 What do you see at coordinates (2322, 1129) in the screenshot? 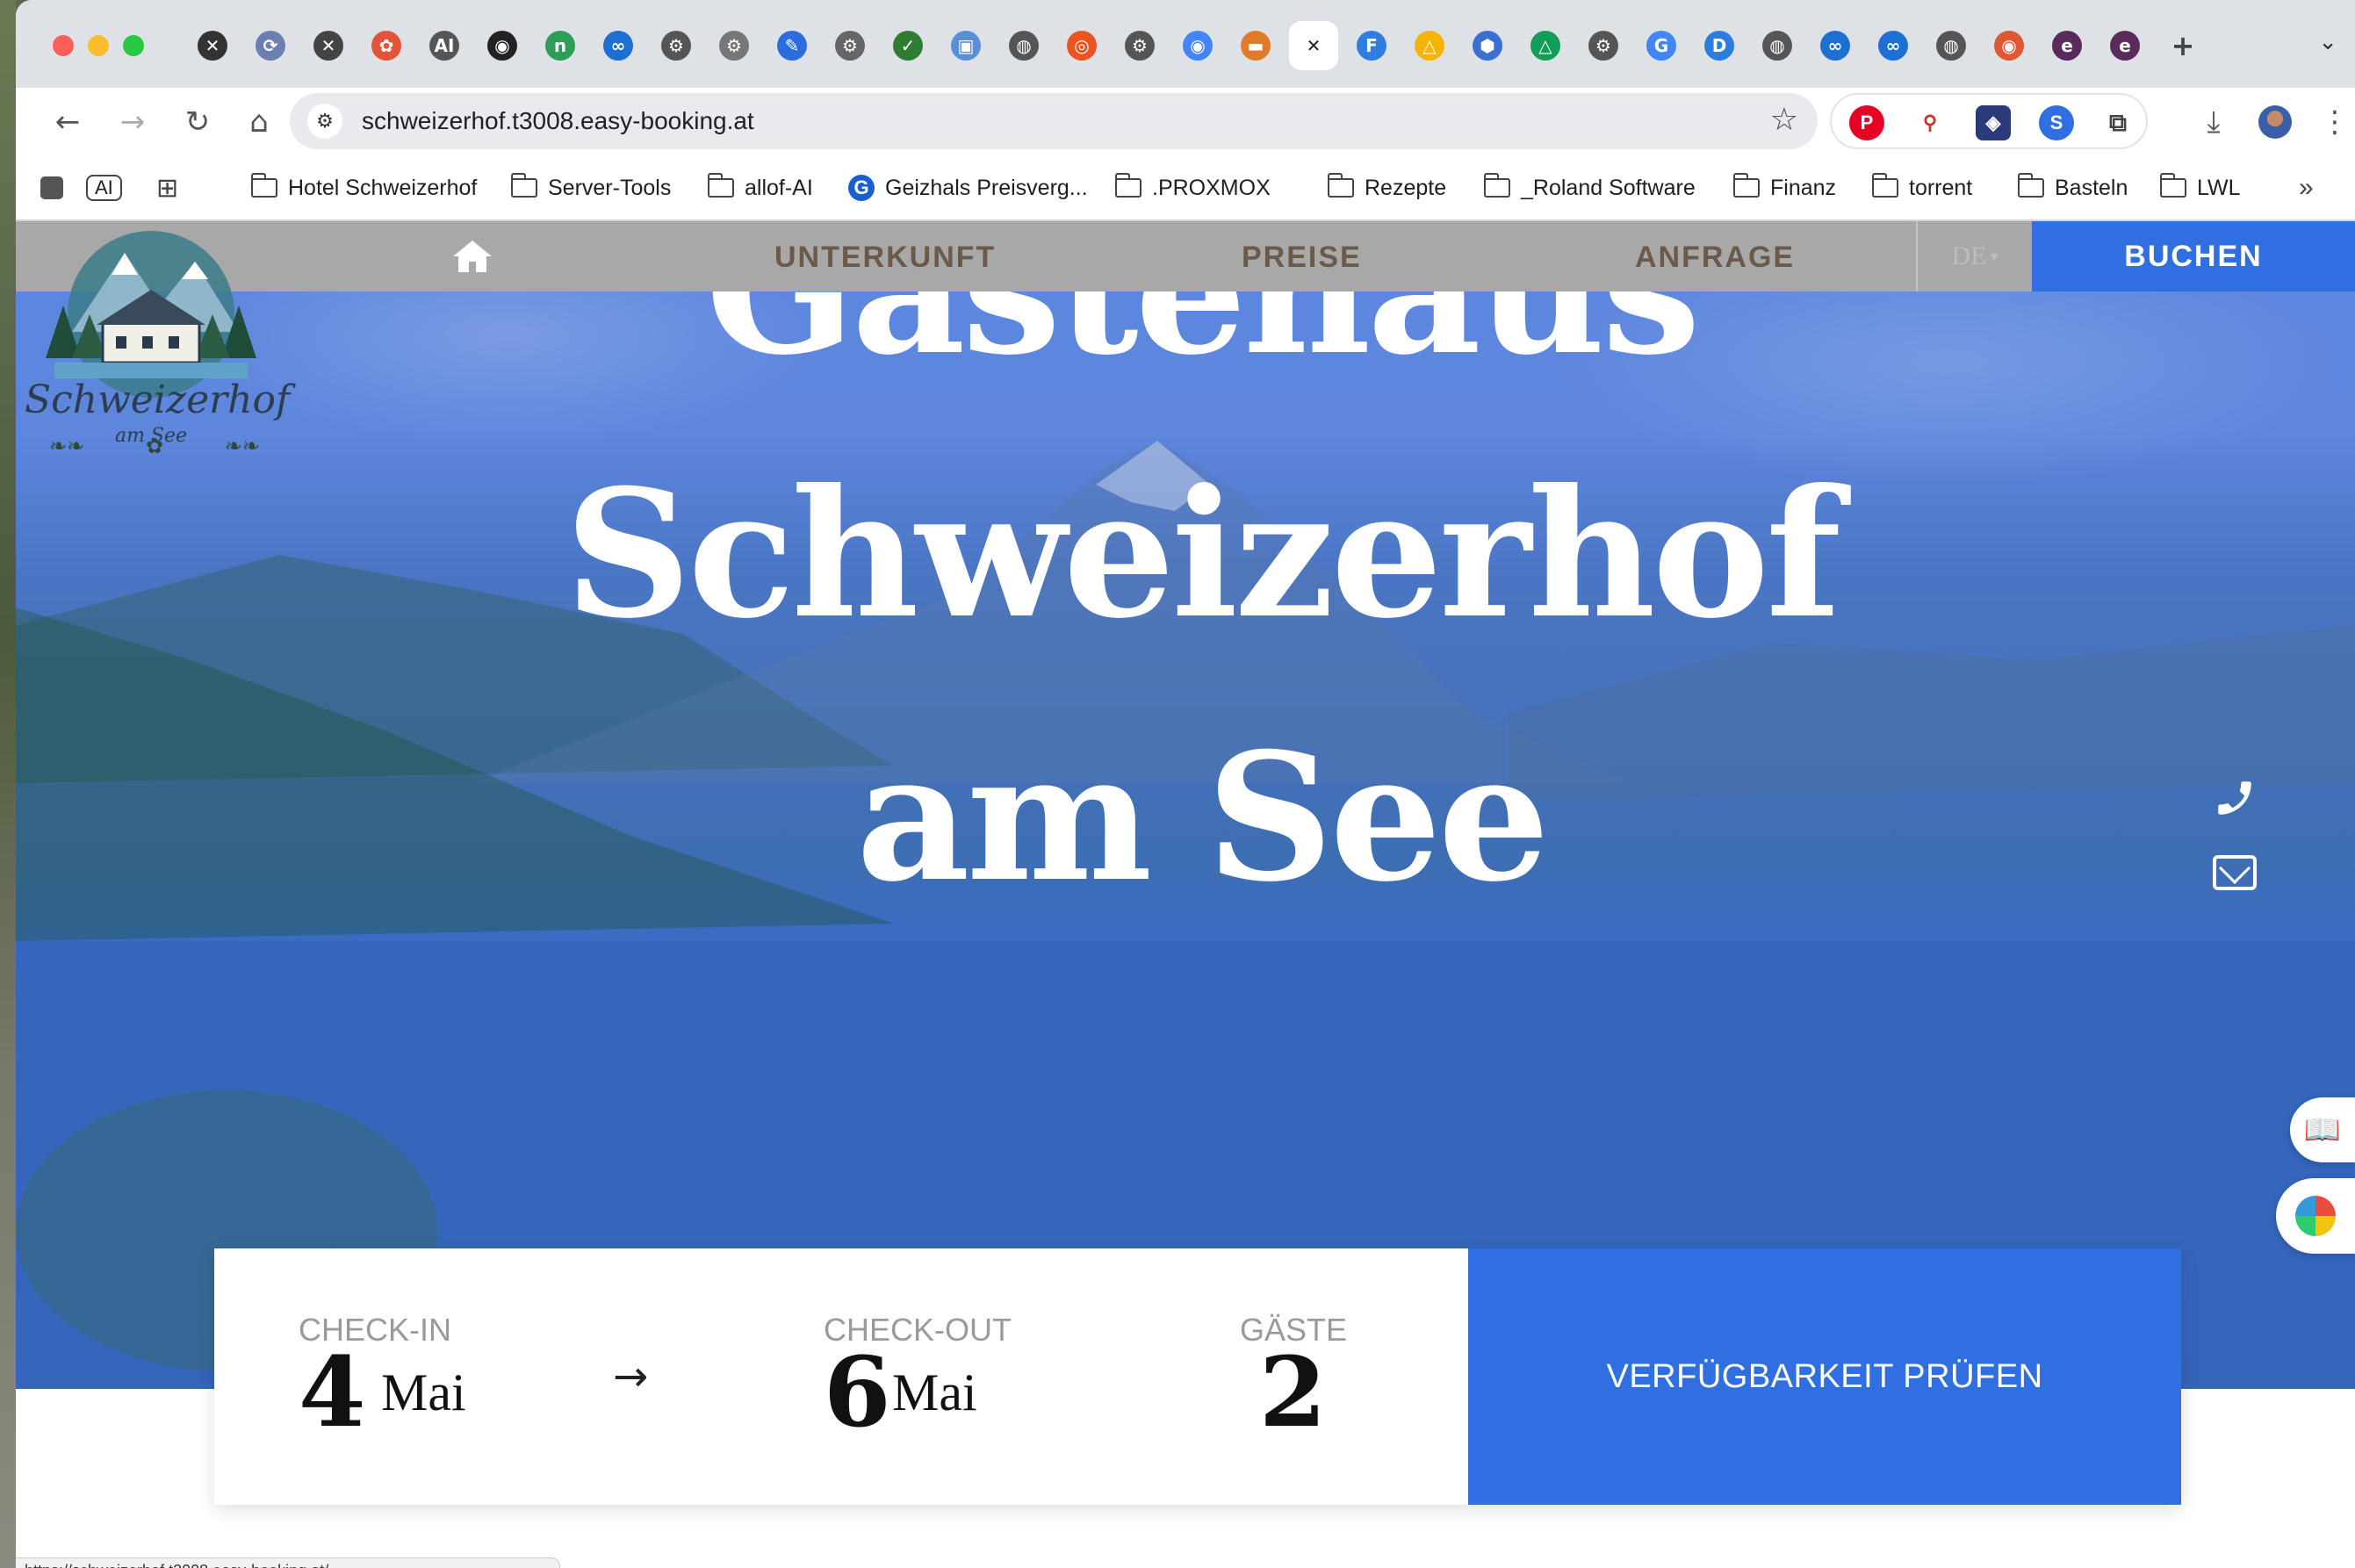
I see `guide-book-icon: 📖` at bounding box center [2322, 1129].